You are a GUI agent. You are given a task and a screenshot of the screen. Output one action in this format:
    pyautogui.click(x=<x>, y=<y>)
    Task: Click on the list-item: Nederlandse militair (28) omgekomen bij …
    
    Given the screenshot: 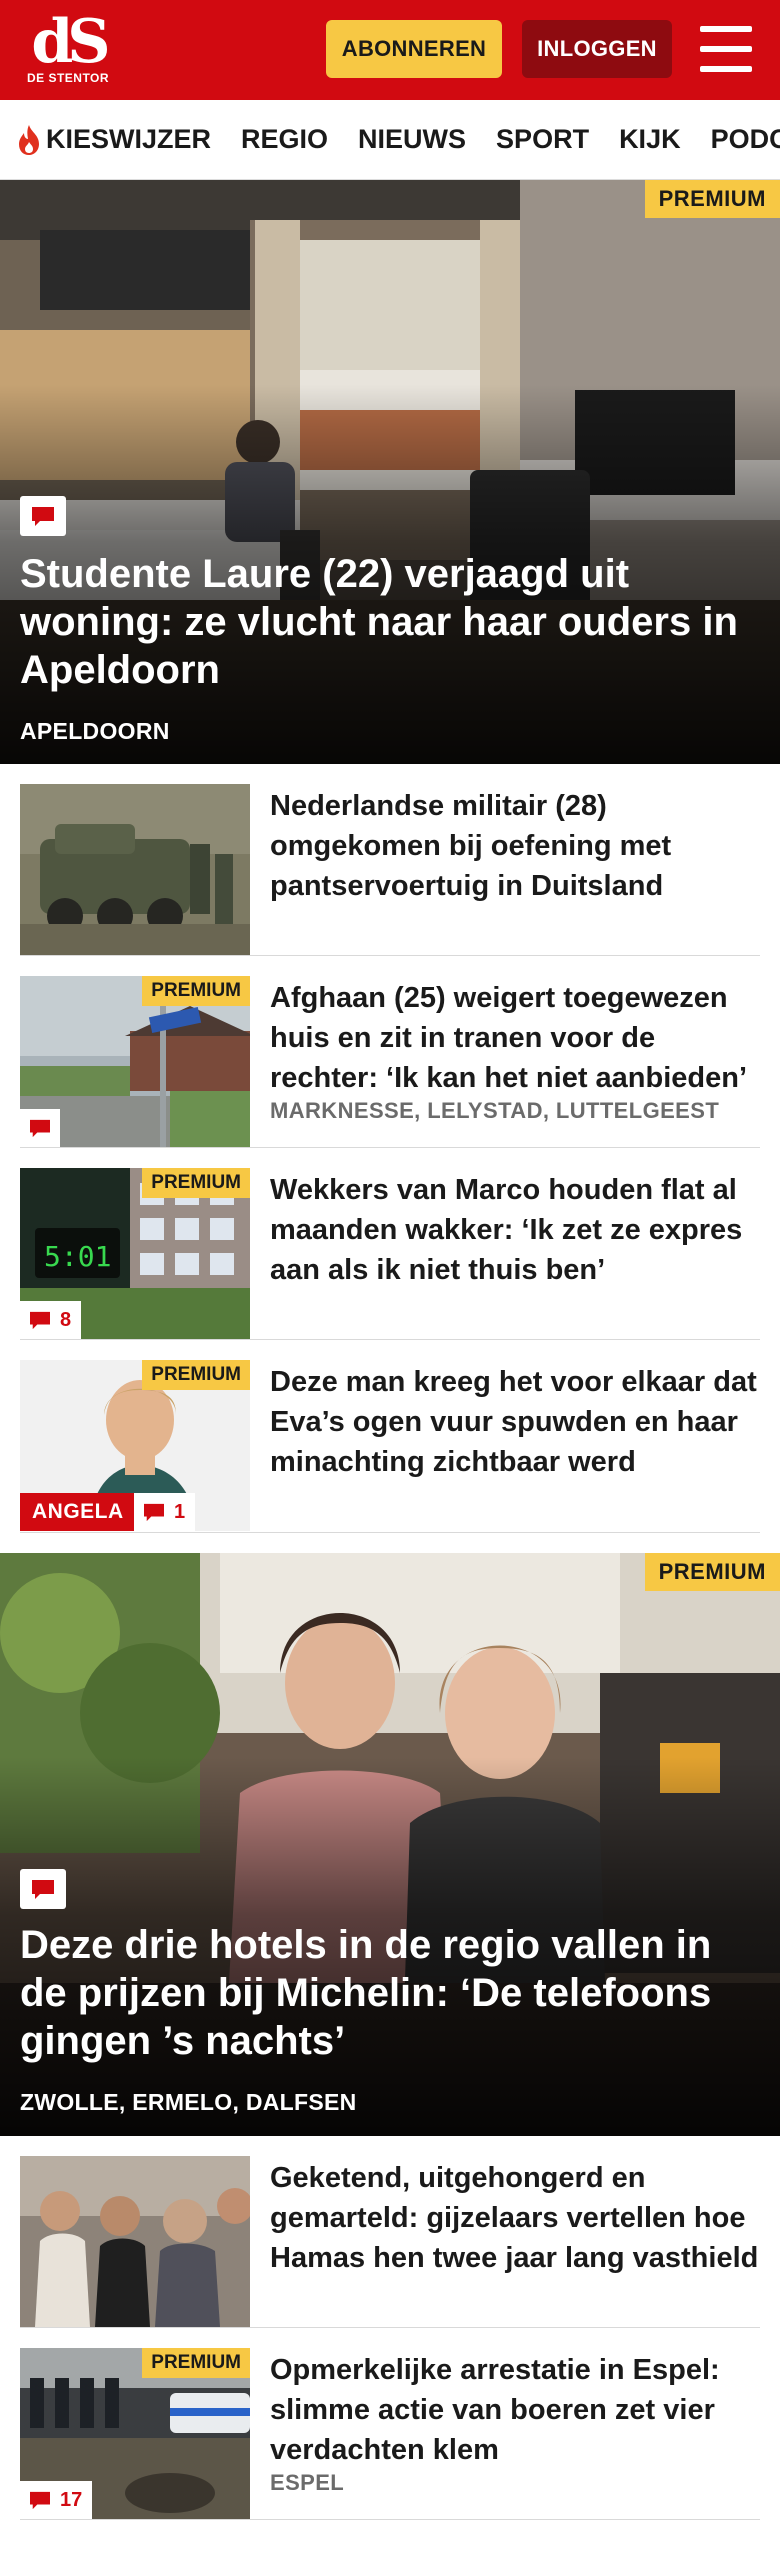 What is the action you would take?
    pyautogui.click(x=390, y=860)
    